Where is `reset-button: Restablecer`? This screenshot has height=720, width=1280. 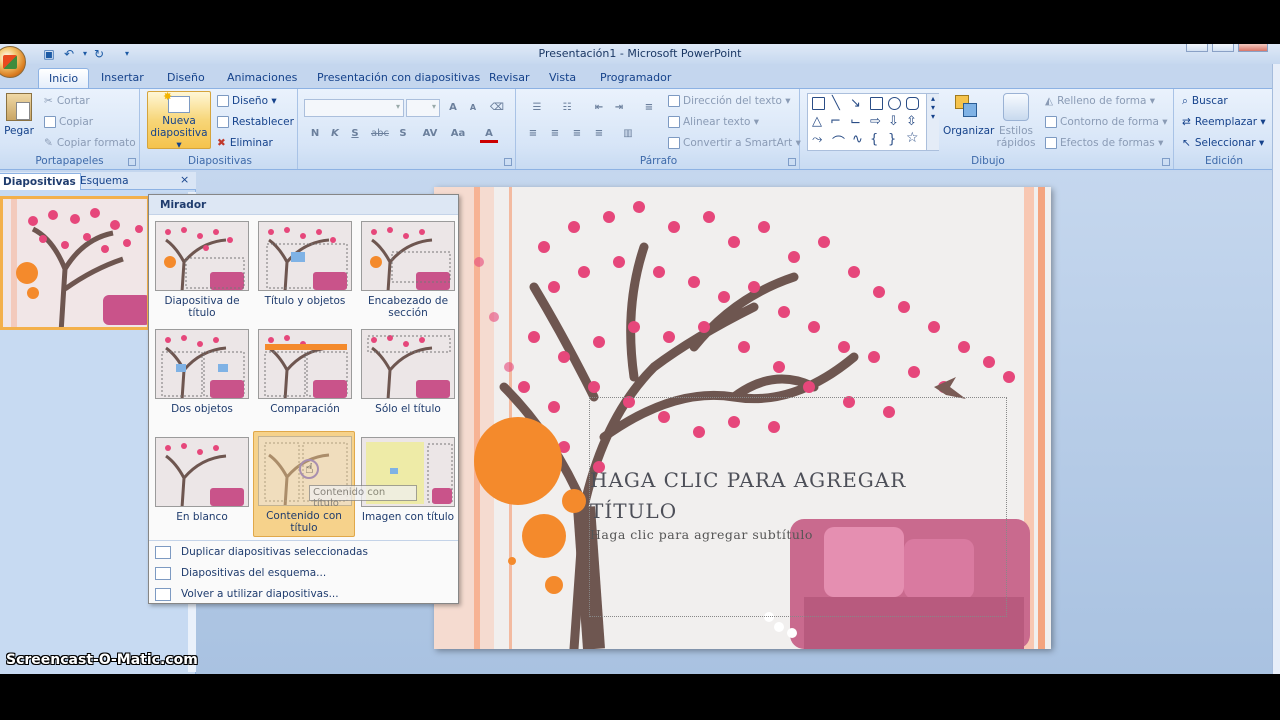 reset-button: Restablecer is located at coordinates (255, 122).